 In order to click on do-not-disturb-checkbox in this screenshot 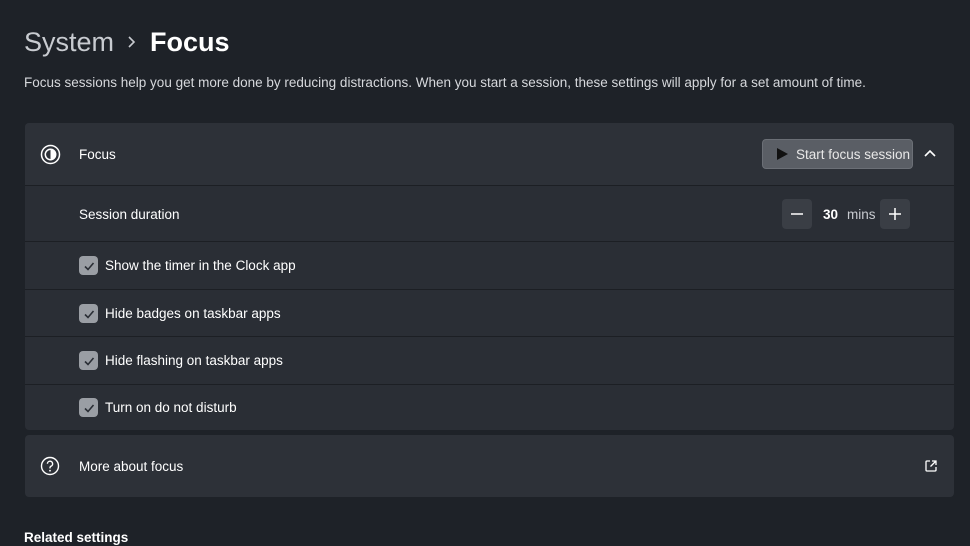, I will do `click(88, 407)`.